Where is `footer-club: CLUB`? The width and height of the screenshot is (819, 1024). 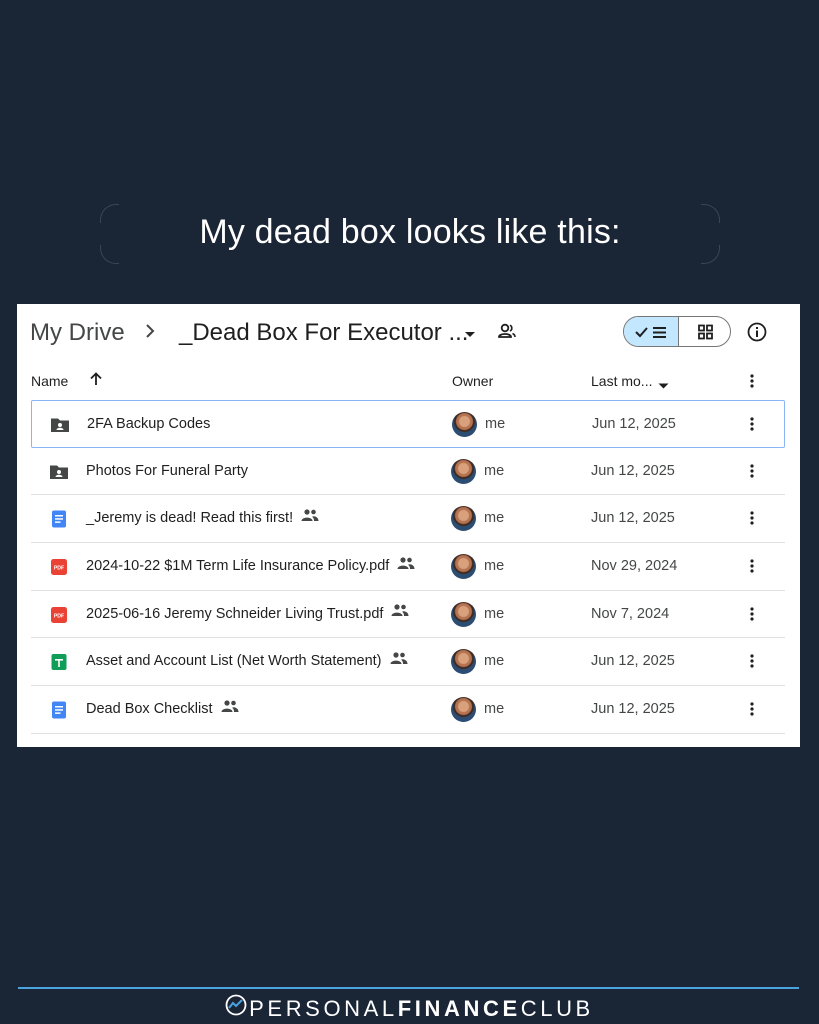
footer-club: CLUB is located at coordinates (557, 1008).